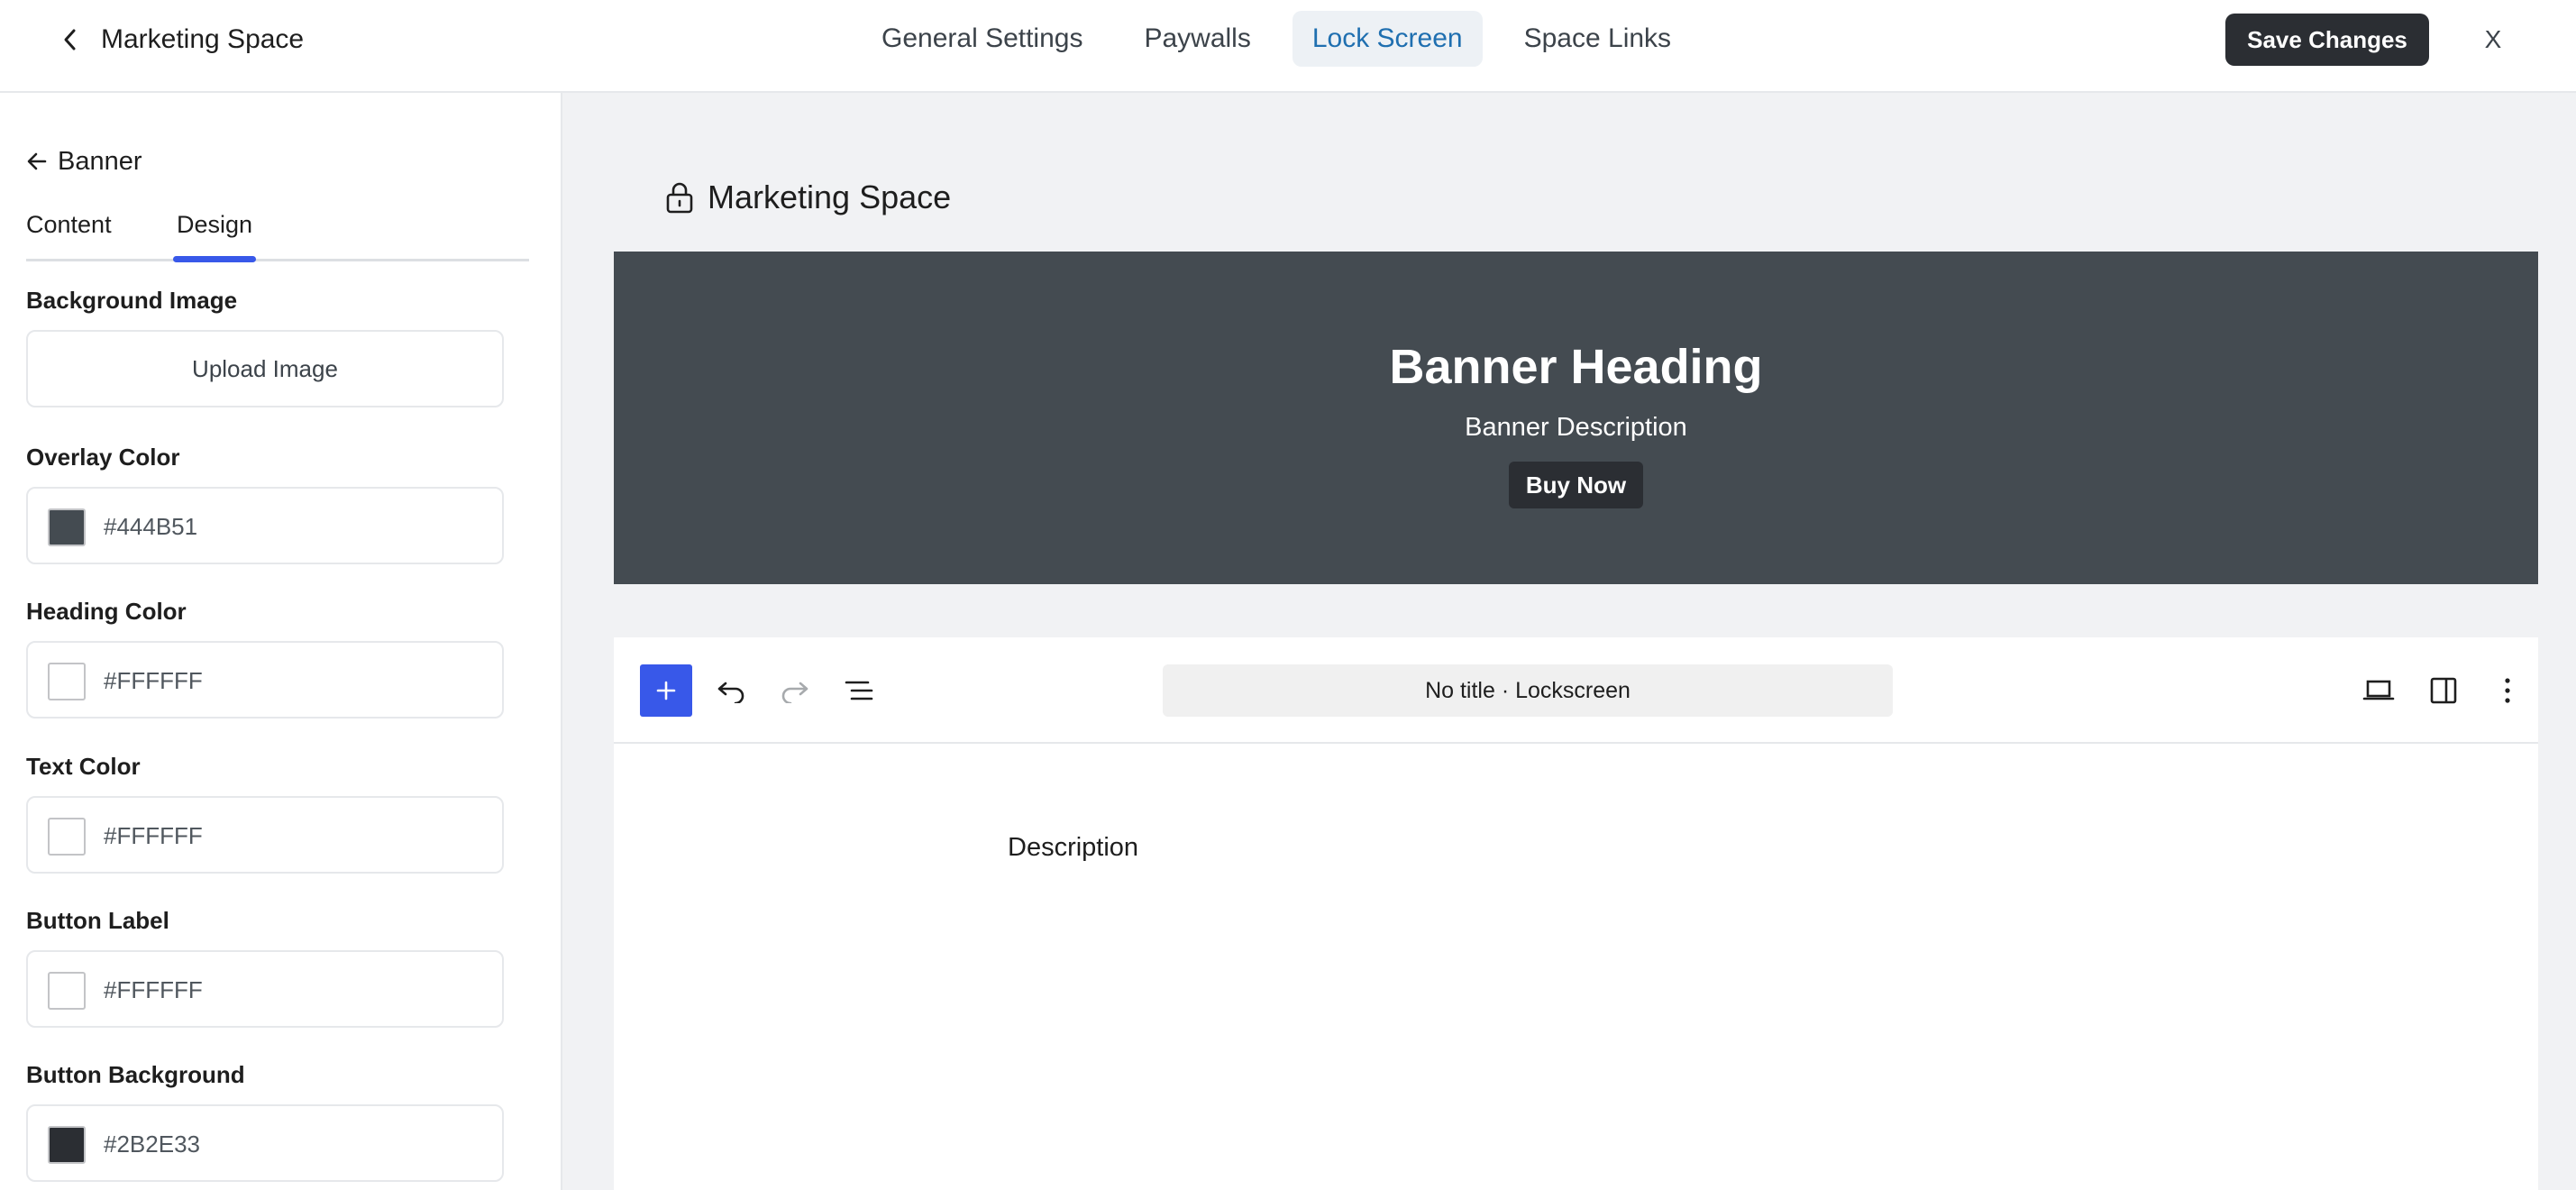 The width and height of the screenshot is (2576, 1190). What do you see at coordinates (67, 837) in the screenshot?
I see `text-color-swatch` at bounding box center [67, 837].